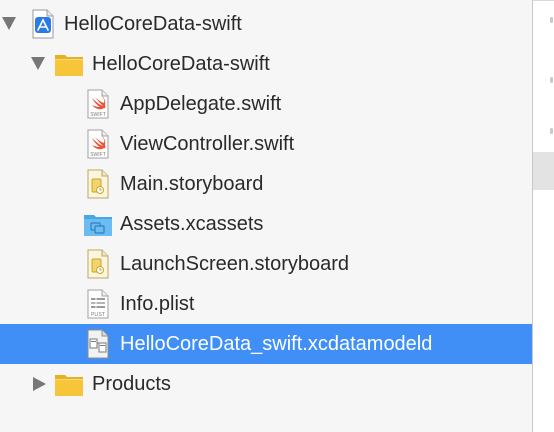 The height and width of the screenshot is (432, 554). What do you see at coordinates (266, 224) in the screenshot?
I see `tree-item-assets-xcassets: Assets.xcassets` at bounding box center [266, 224].